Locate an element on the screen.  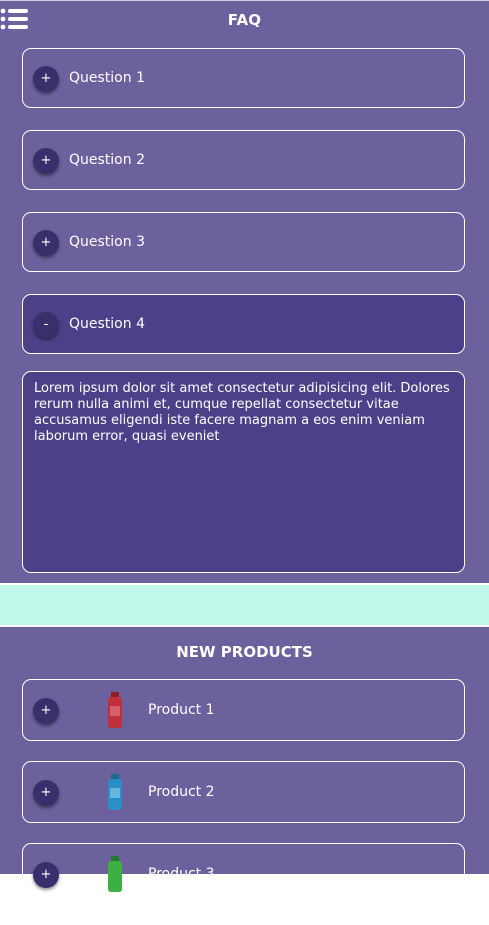
green-bottle-icon is located at coordinates (115, 874).